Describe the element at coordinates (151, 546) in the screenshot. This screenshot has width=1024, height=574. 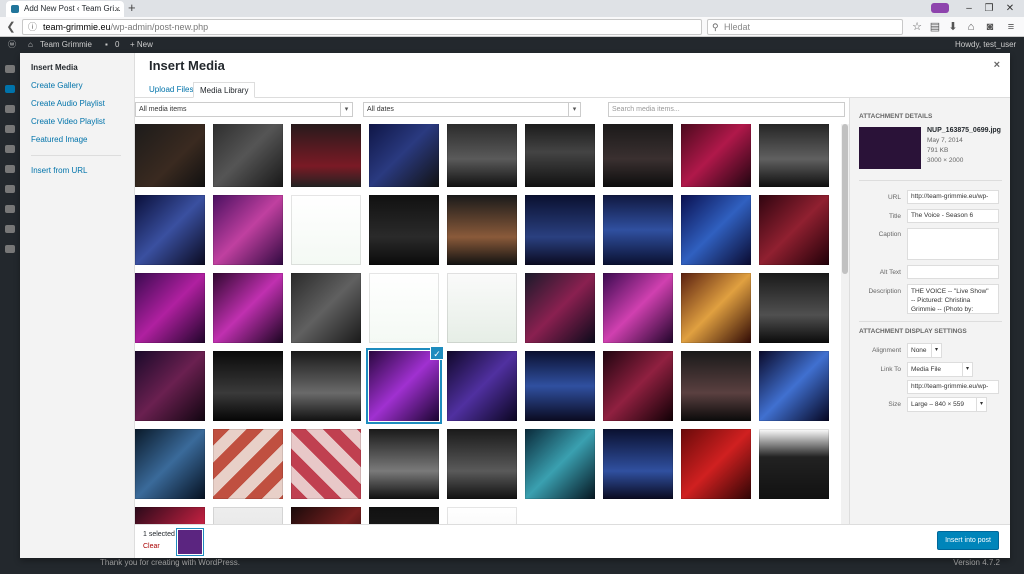
I see `clear-selection-link: Clear` at that location.